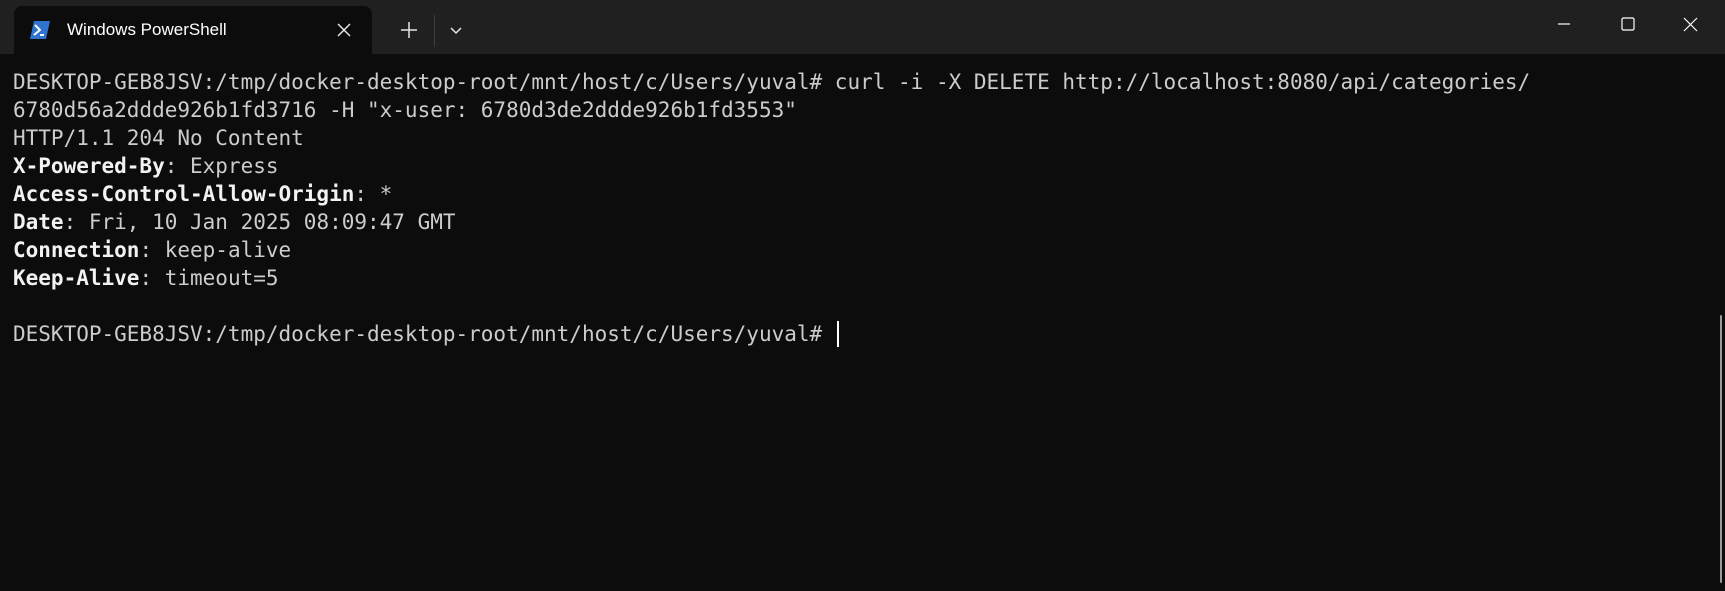  What do you see at coordinates (1565, 25) in the screenshot?
I see `minimize-icon` at bounding box center [1565, 25].